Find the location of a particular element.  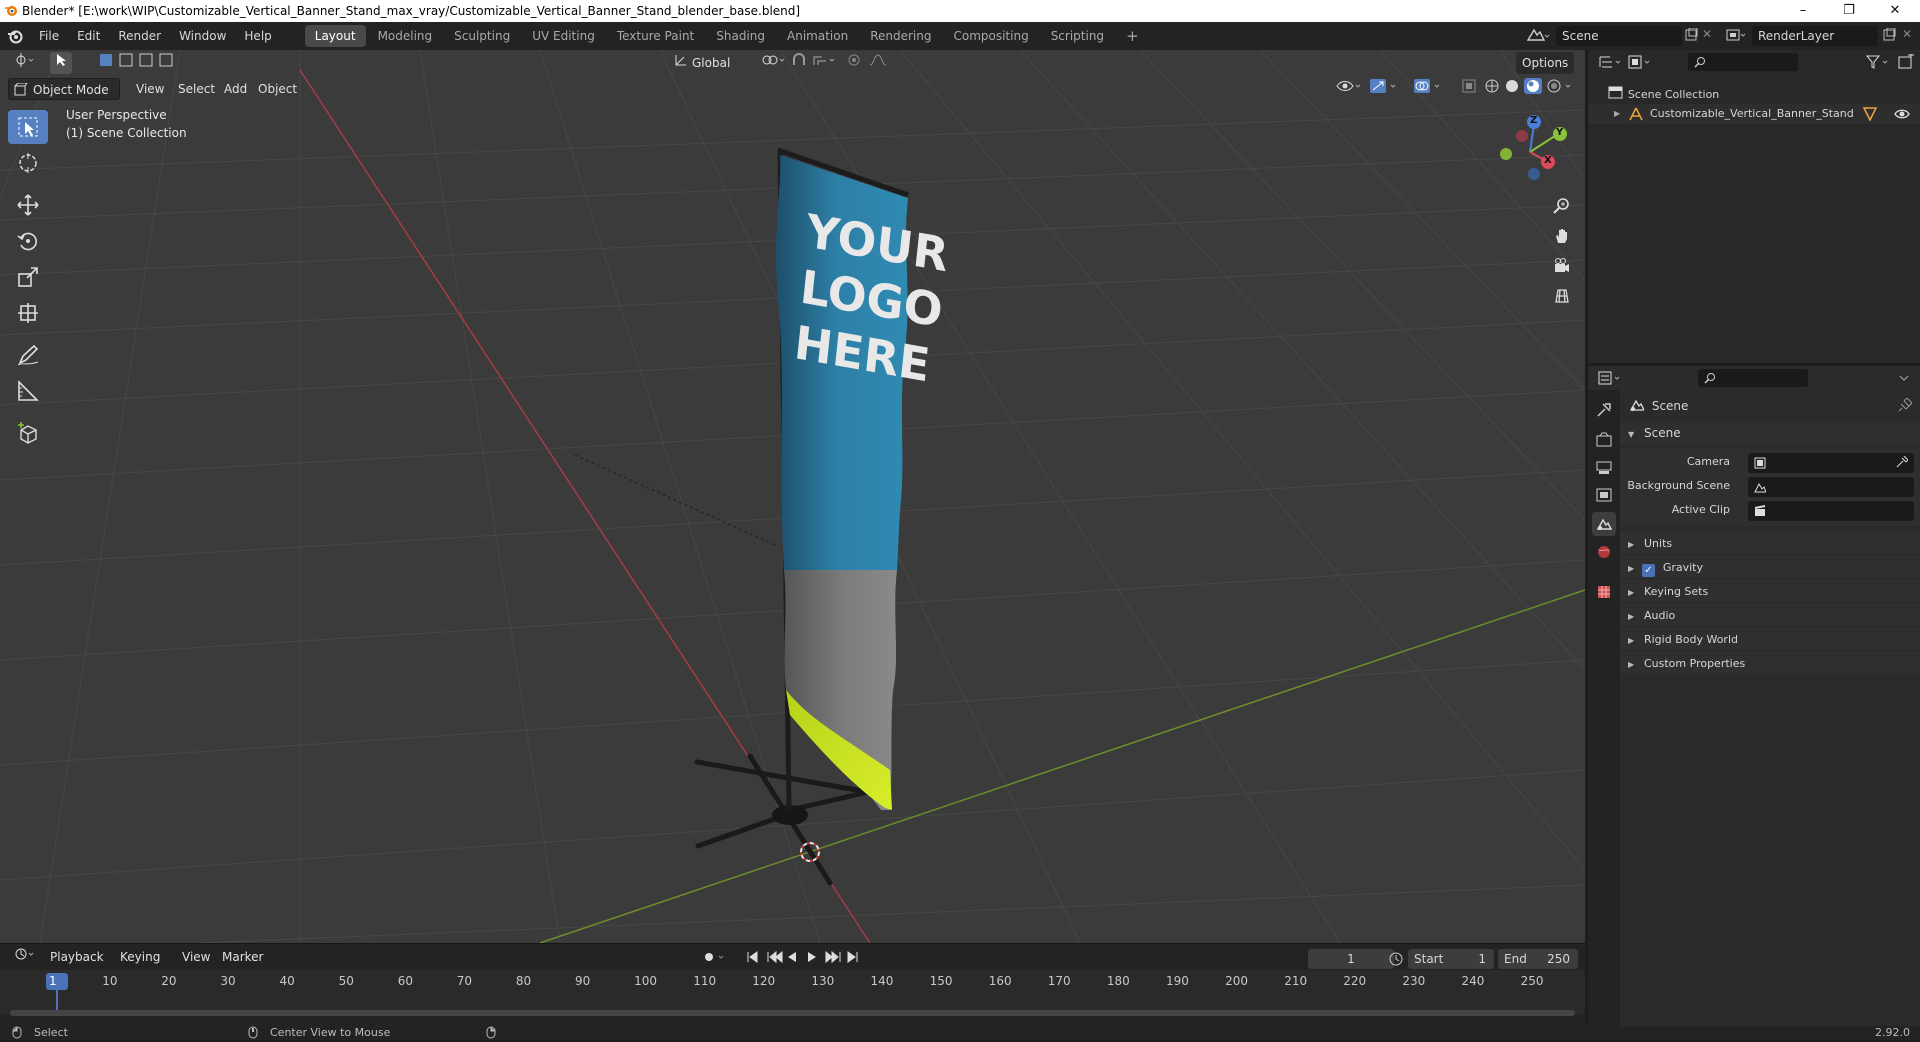

eyedropper-icon is located at coordinates (1902, 463).